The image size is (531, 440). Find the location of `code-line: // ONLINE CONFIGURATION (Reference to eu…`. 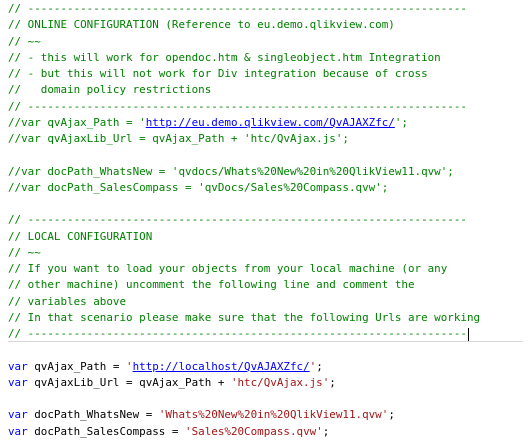

code-line: // ONLINE CONFIGURATION (Reference to eu… is located at coordinates (269, 25).